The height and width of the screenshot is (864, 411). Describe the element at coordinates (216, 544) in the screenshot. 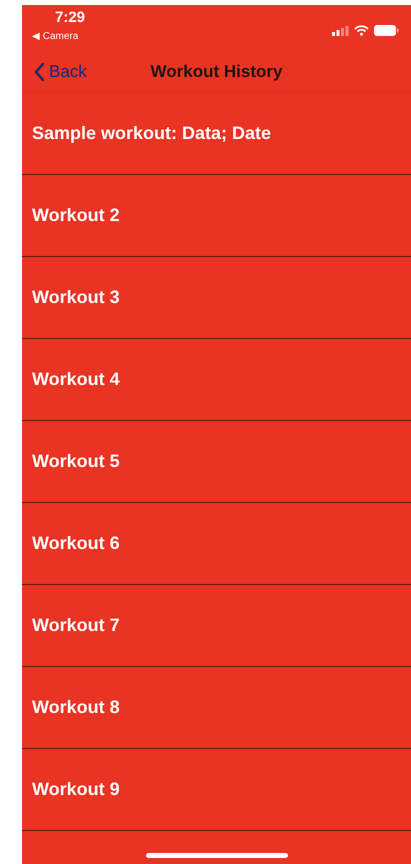

I see `workout-list-item: Workout 6` at that location.